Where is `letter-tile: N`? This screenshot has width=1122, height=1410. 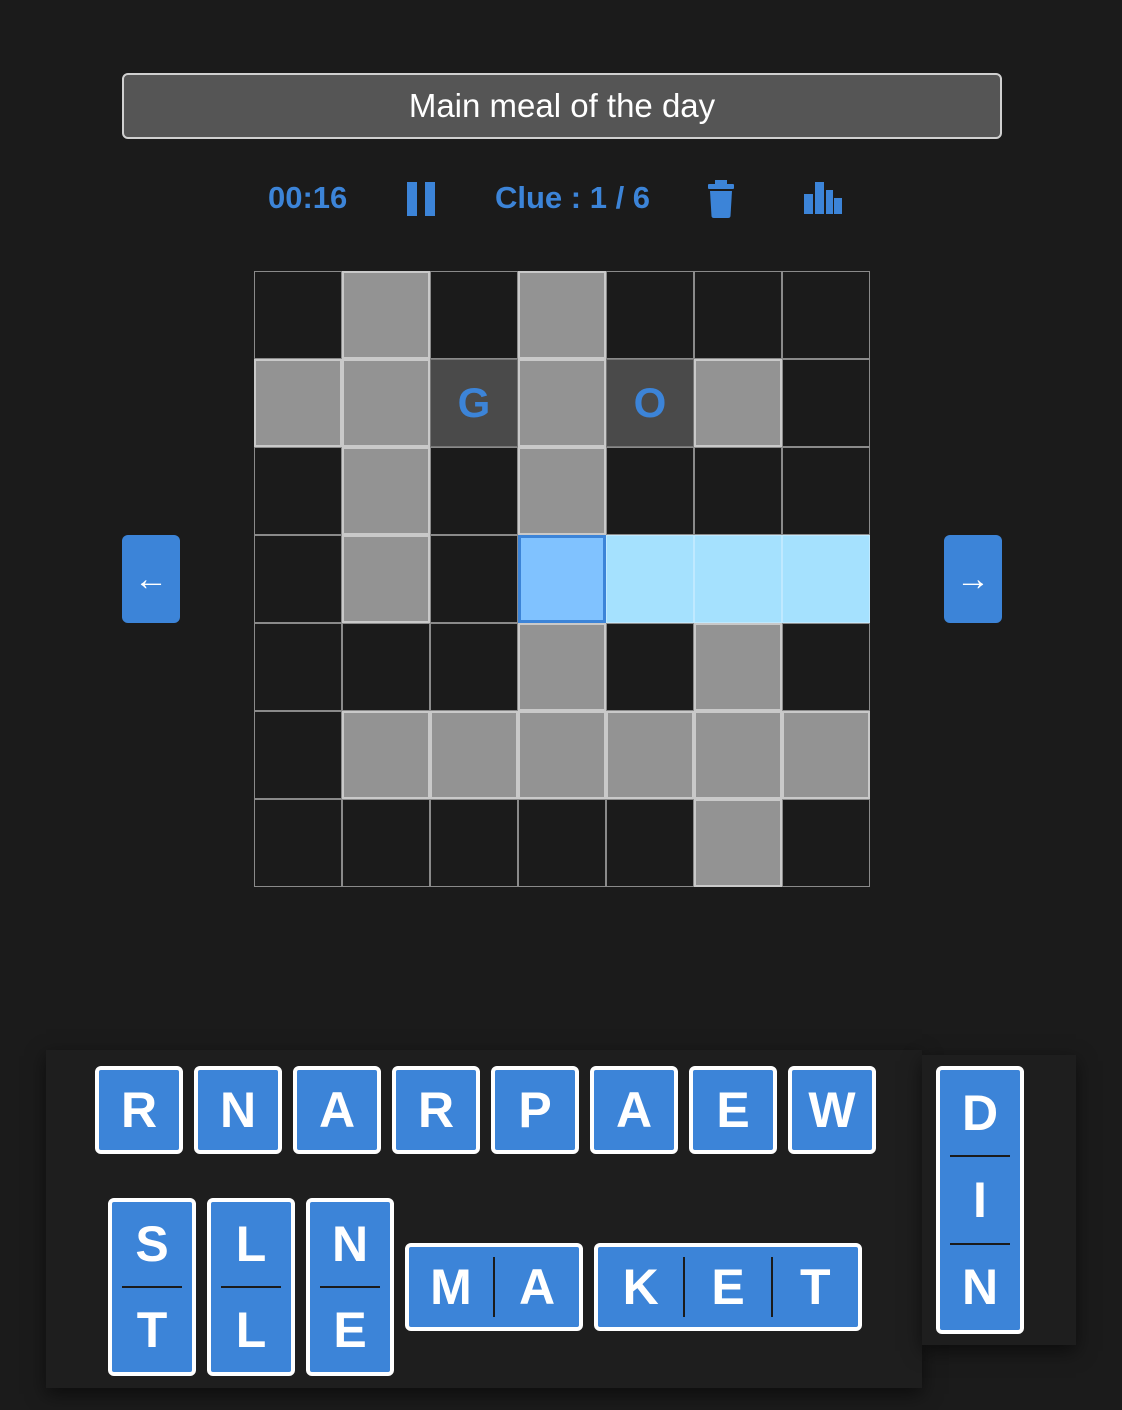 letter-tile: N is located at coordinates (238, 1110).